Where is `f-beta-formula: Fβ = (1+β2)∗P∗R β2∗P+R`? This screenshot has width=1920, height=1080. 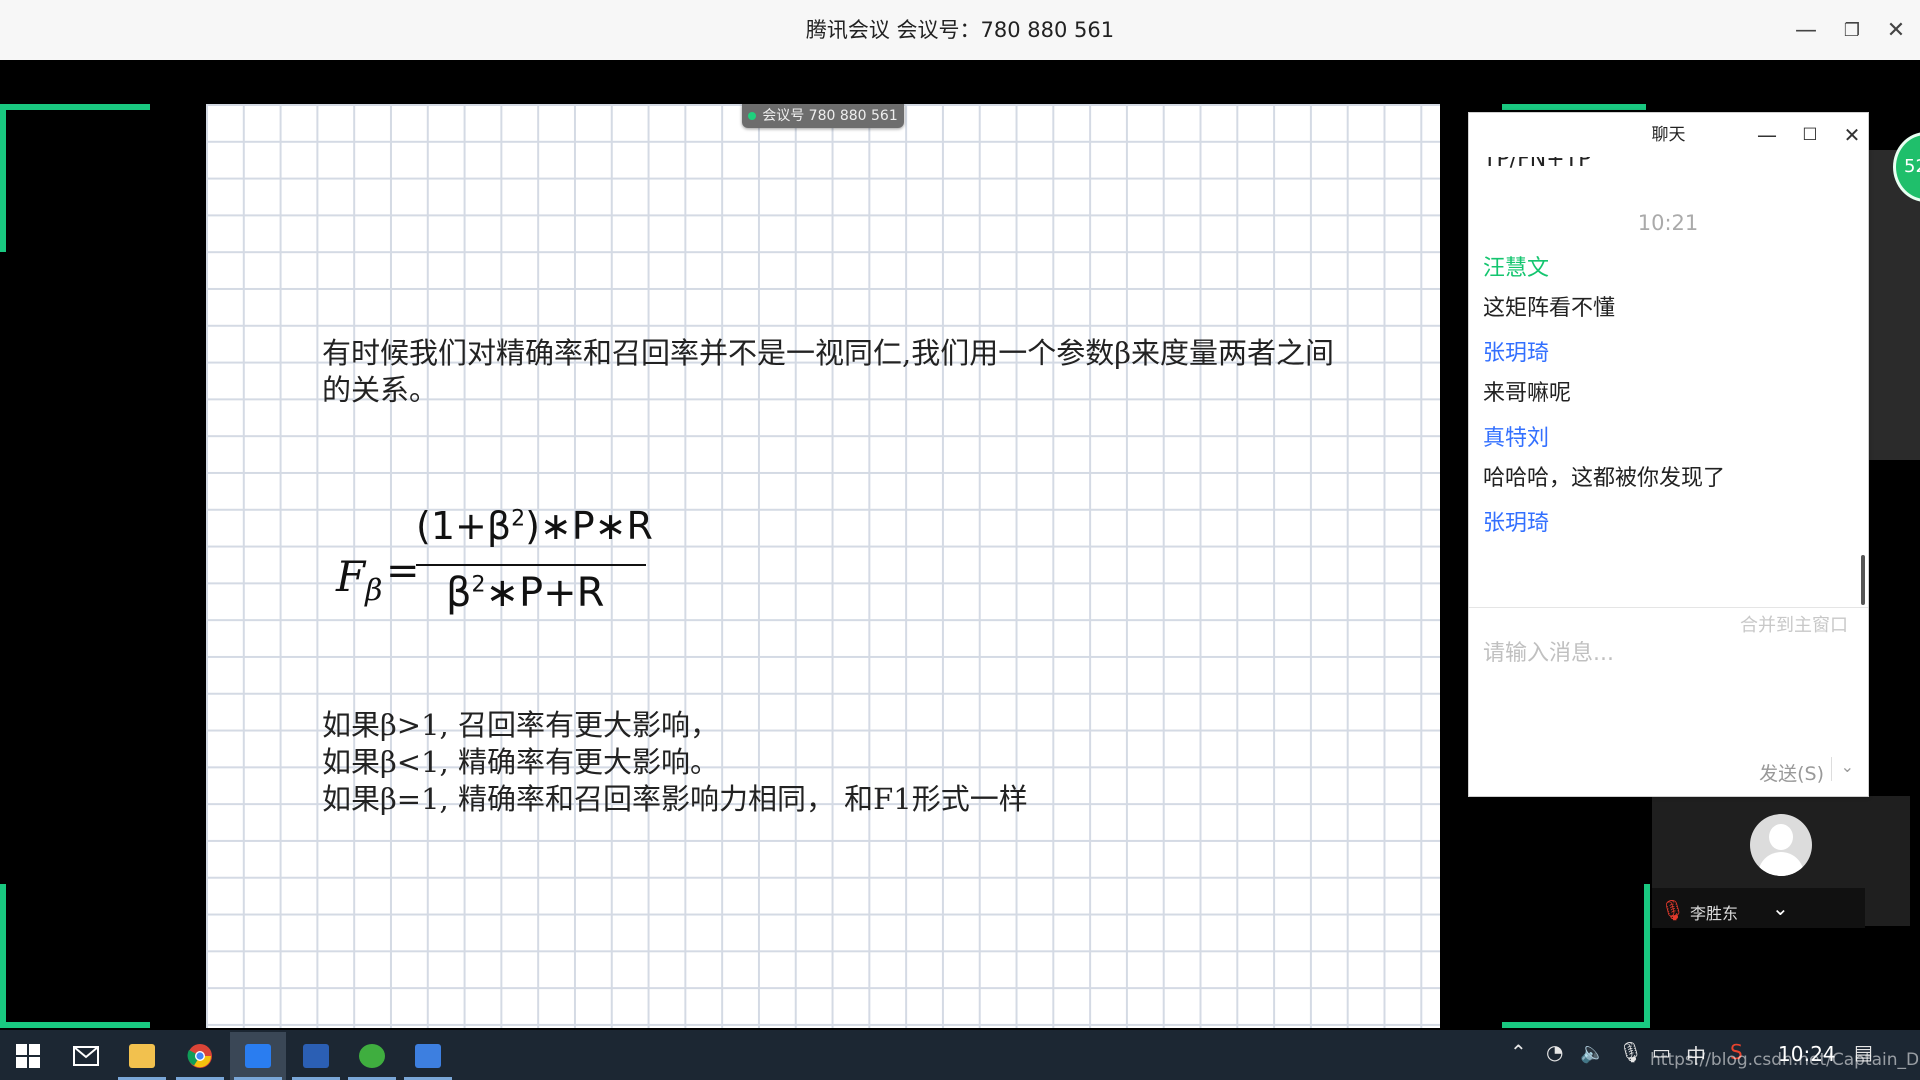 f-beta-formula: Fβ = (1+β2)∗P∗R β2∗P+R is located at coordinates (506, 574).